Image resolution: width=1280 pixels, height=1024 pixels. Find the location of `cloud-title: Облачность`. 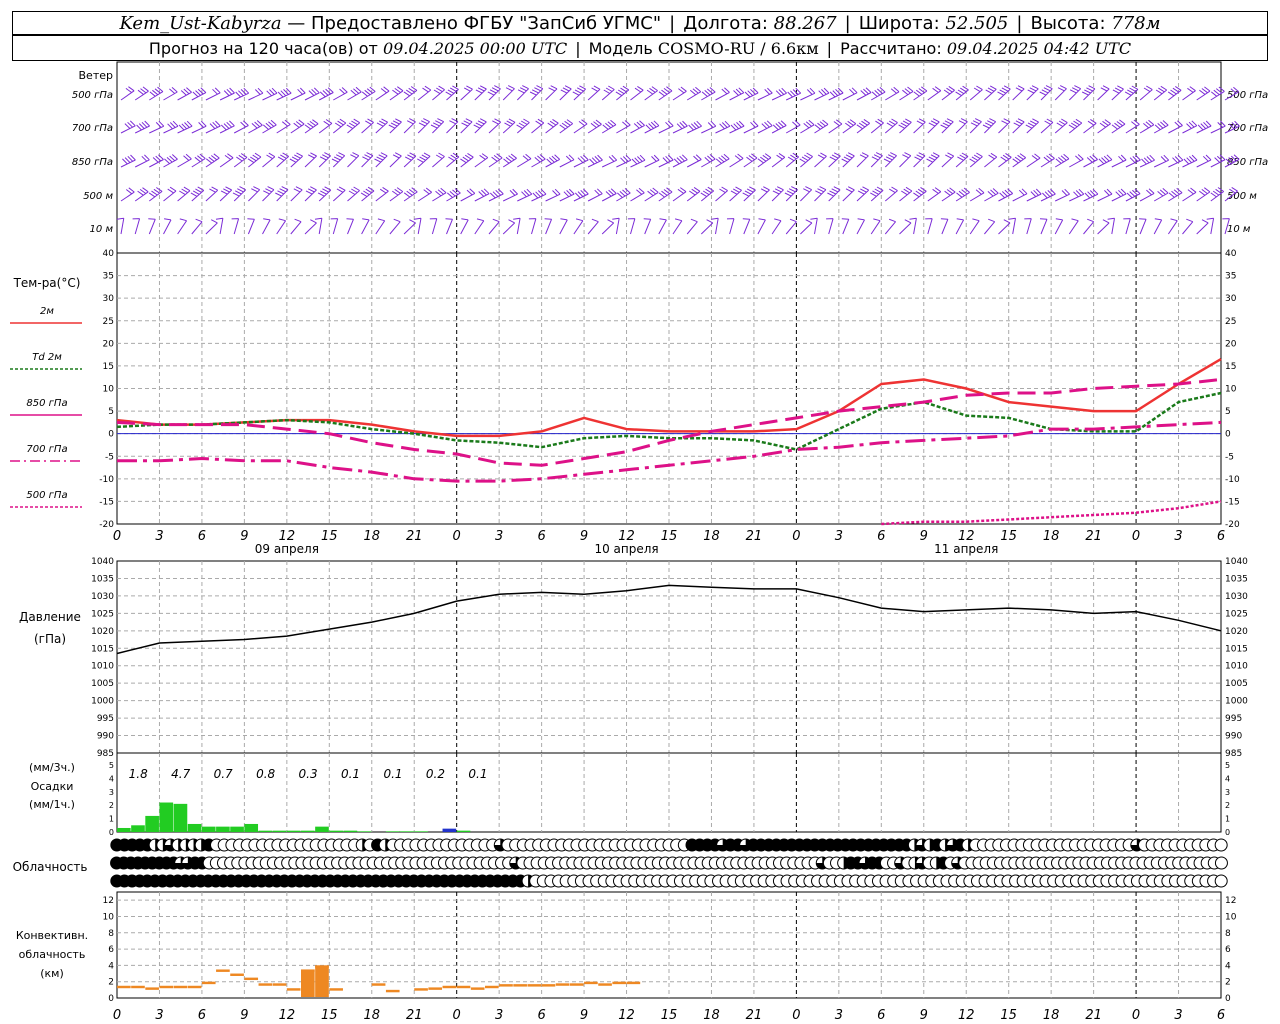

cloud-title: Облачность is located at coordinates (50, 867).